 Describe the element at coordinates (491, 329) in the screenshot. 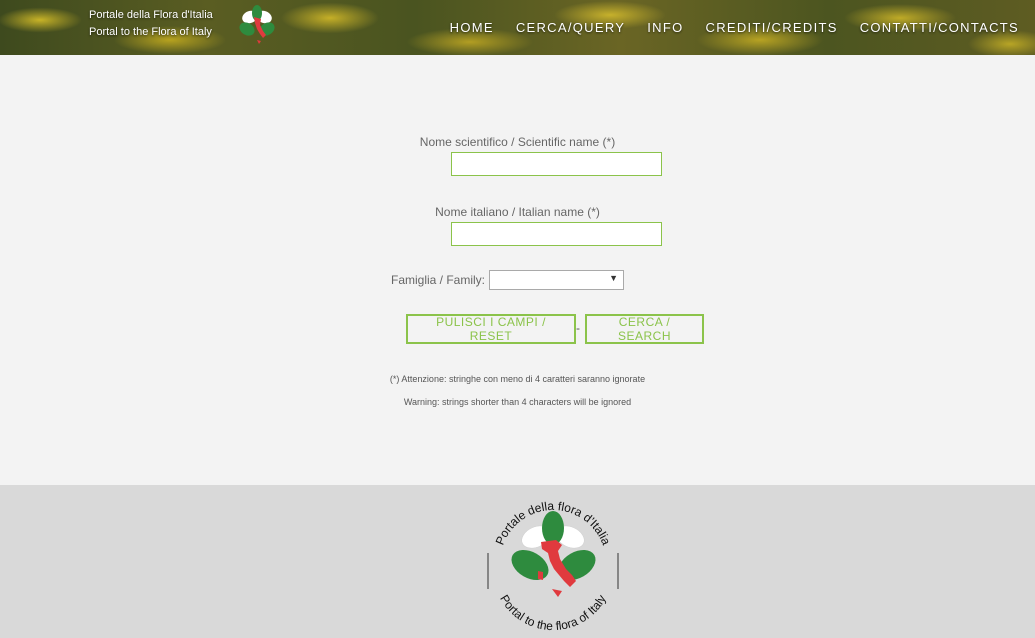

I see `reset-button: PULISCI I CAMPI / RESET` at that location.